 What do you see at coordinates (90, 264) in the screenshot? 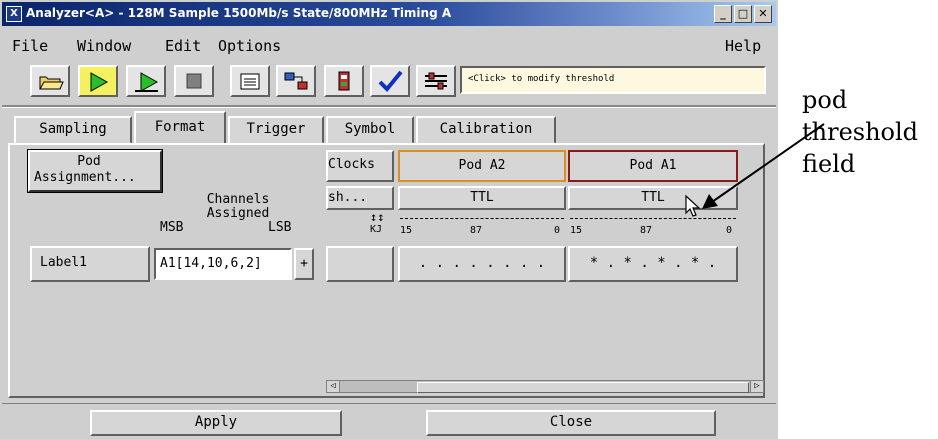
I see `label-name-button: Label1` at bounding box center [90, 264].